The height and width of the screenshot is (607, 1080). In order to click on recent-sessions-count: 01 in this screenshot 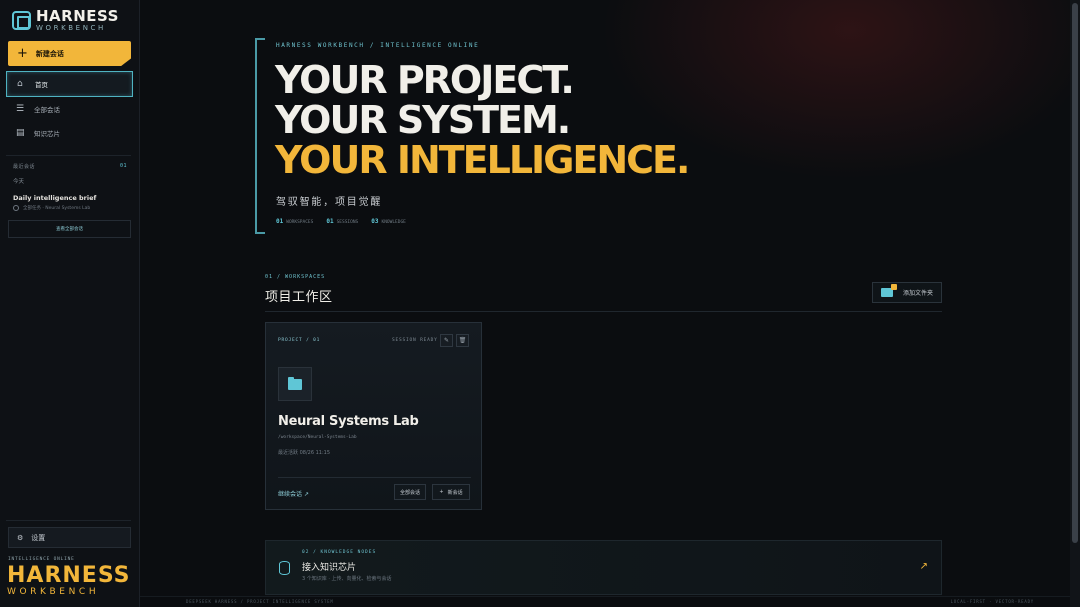, I will do `click(123, 166)`.